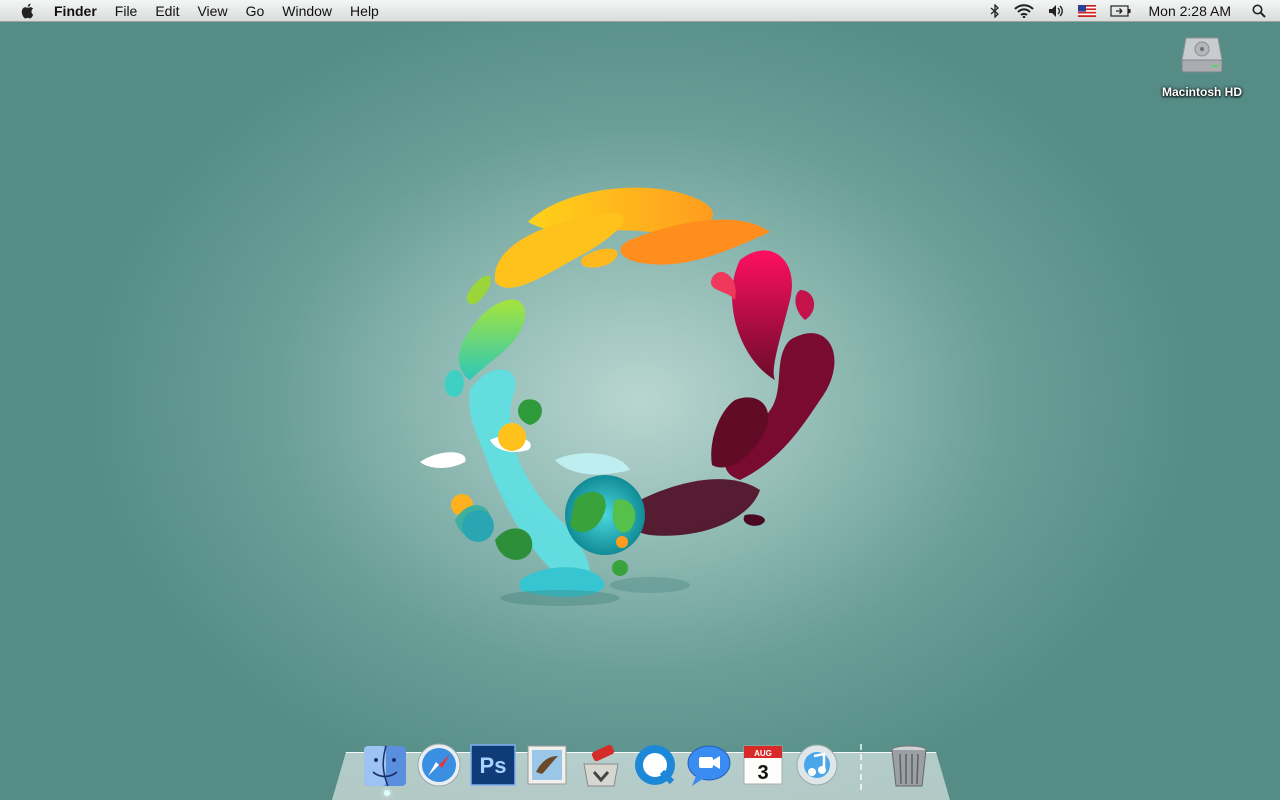  Describe the element at coordinates (212, 11) in the screenshot. I see `menu-view: View` at that location.